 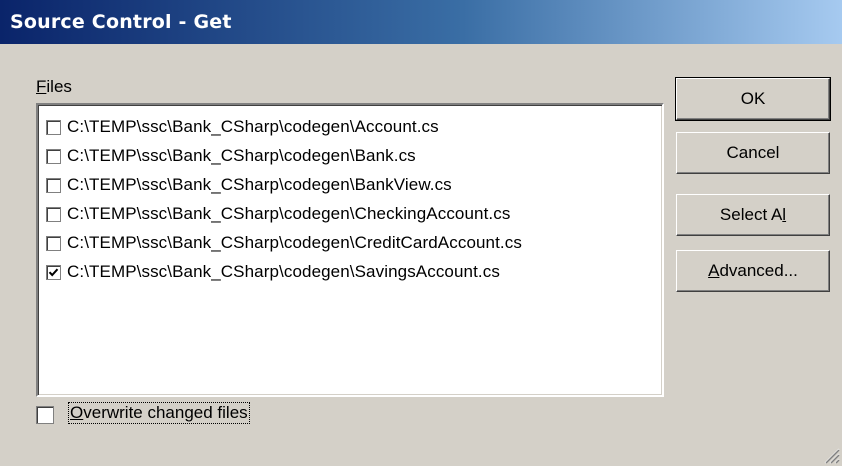 I want to click on cancel-button-label: Cancel, so click(x=753, y=152).